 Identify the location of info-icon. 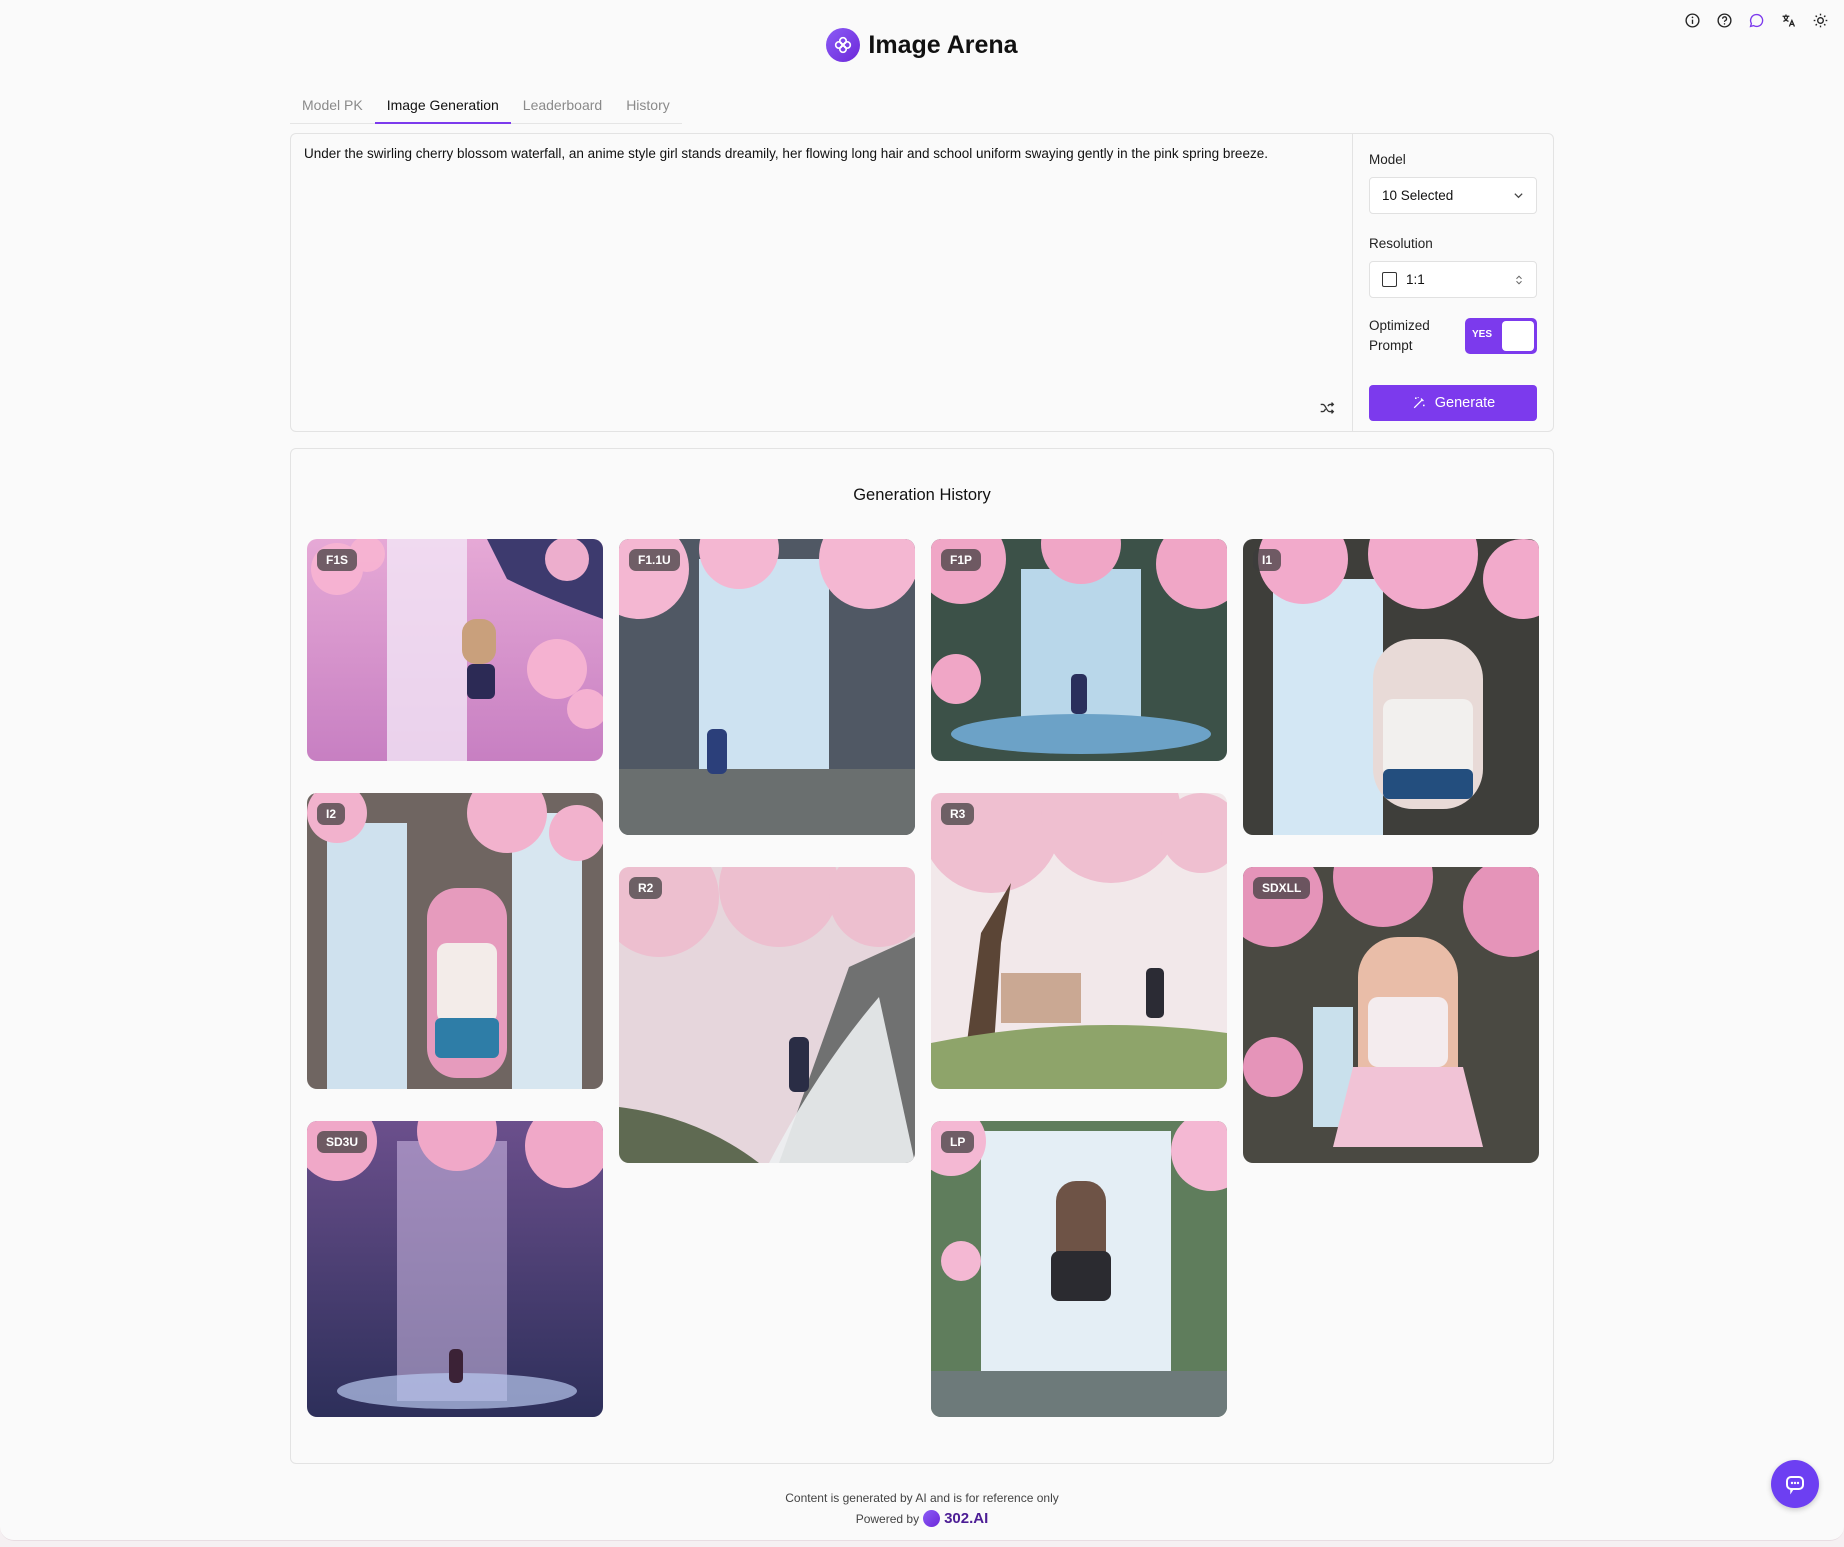
(1692, 20).